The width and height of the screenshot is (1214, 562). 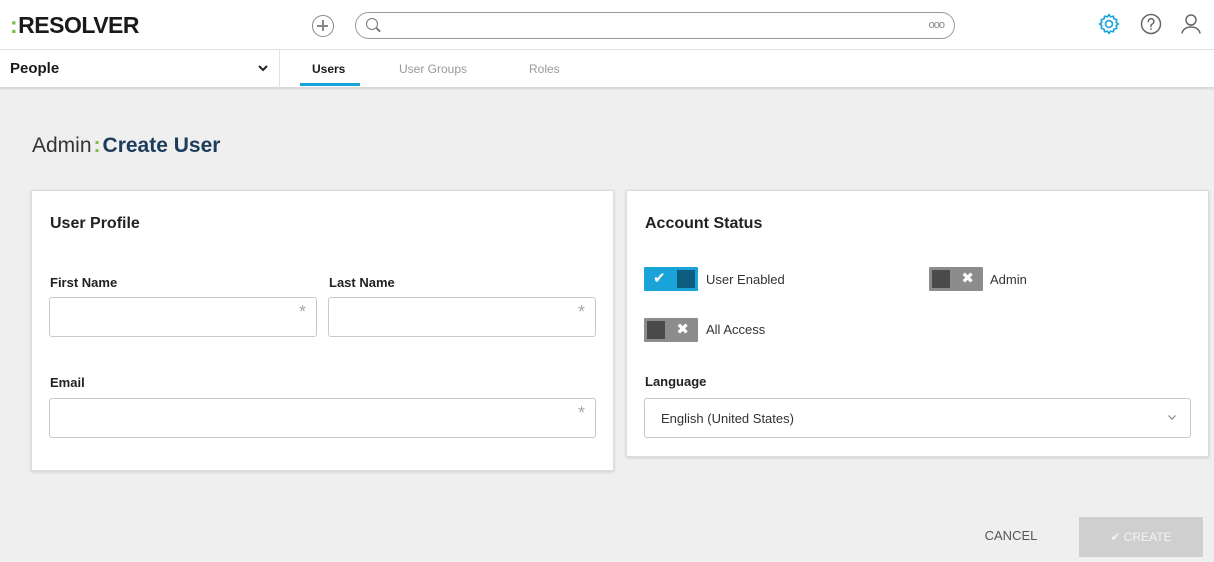 I want to click on user-icon, so click(x=1191, y=24).